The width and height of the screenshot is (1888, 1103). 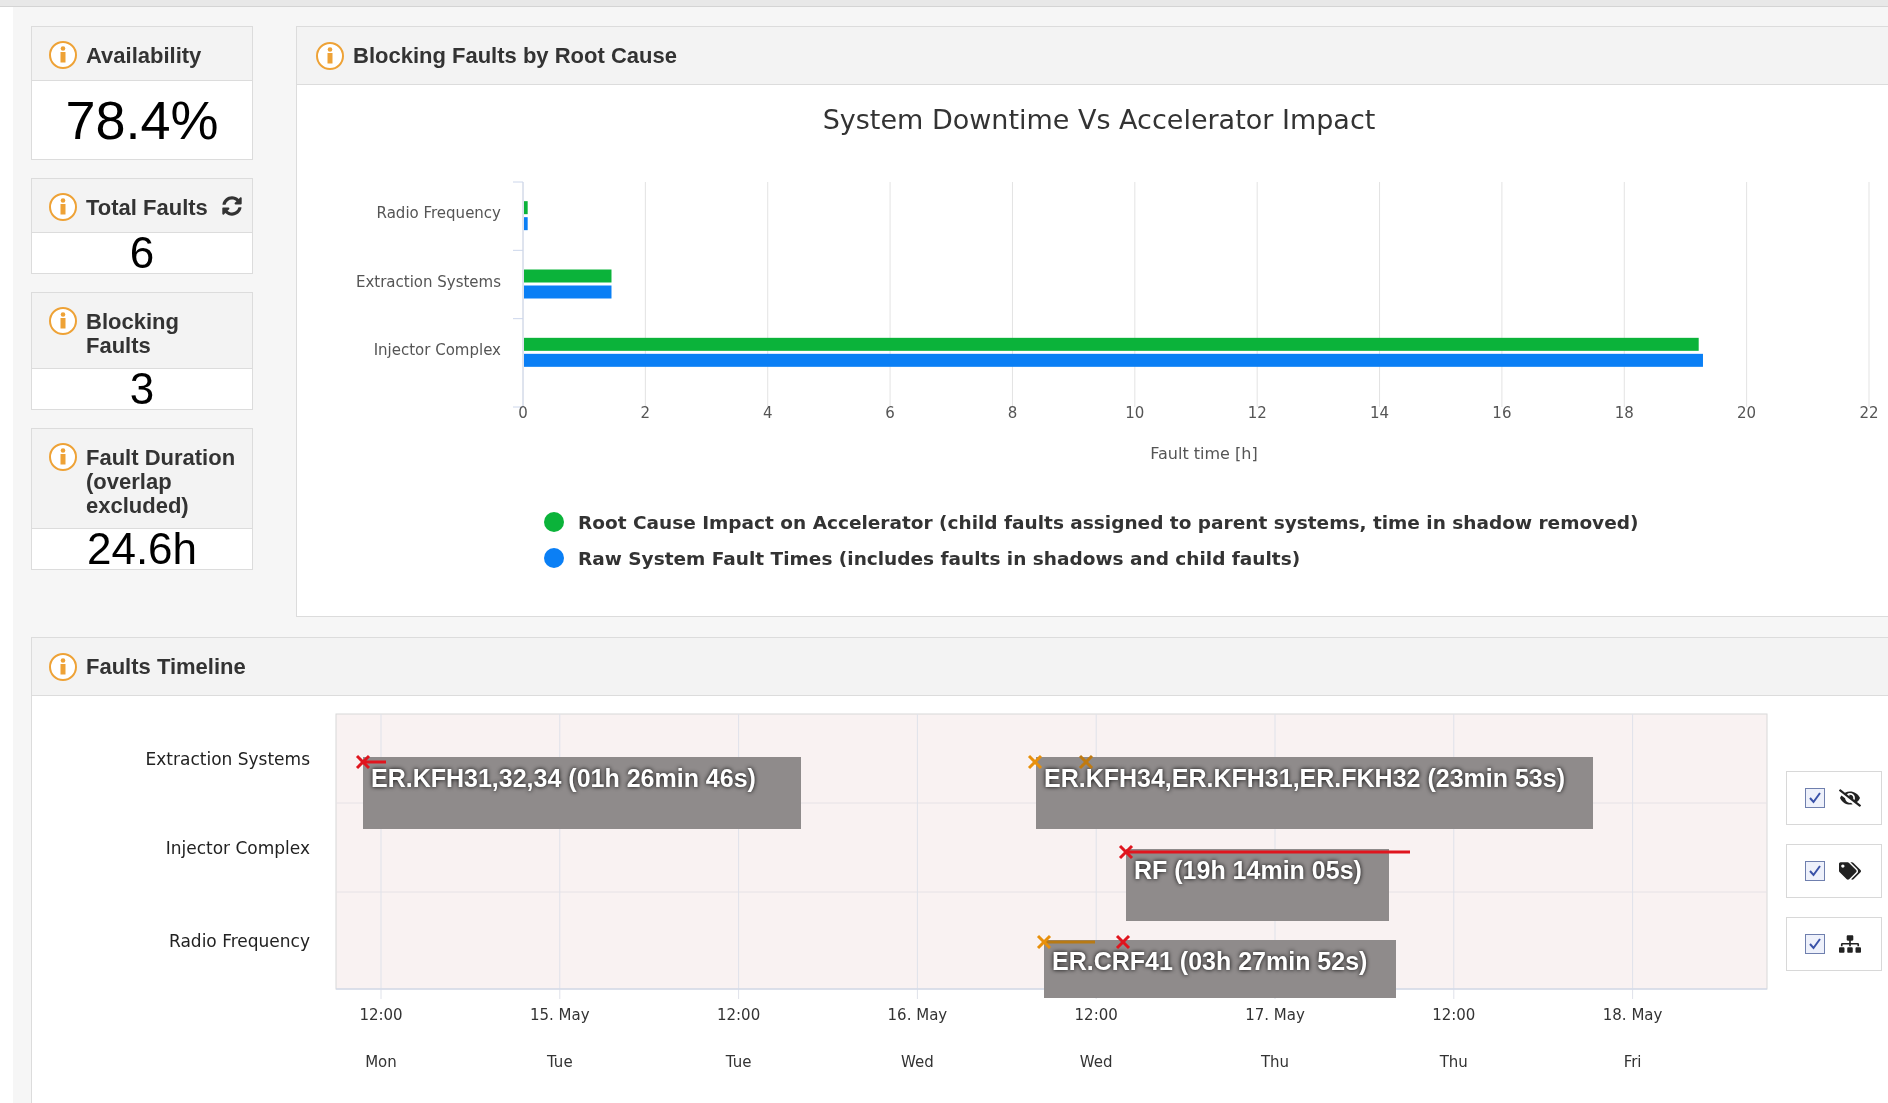 I want to click on axis-tick-label: 18. May, so click(x=1632, y=1015).